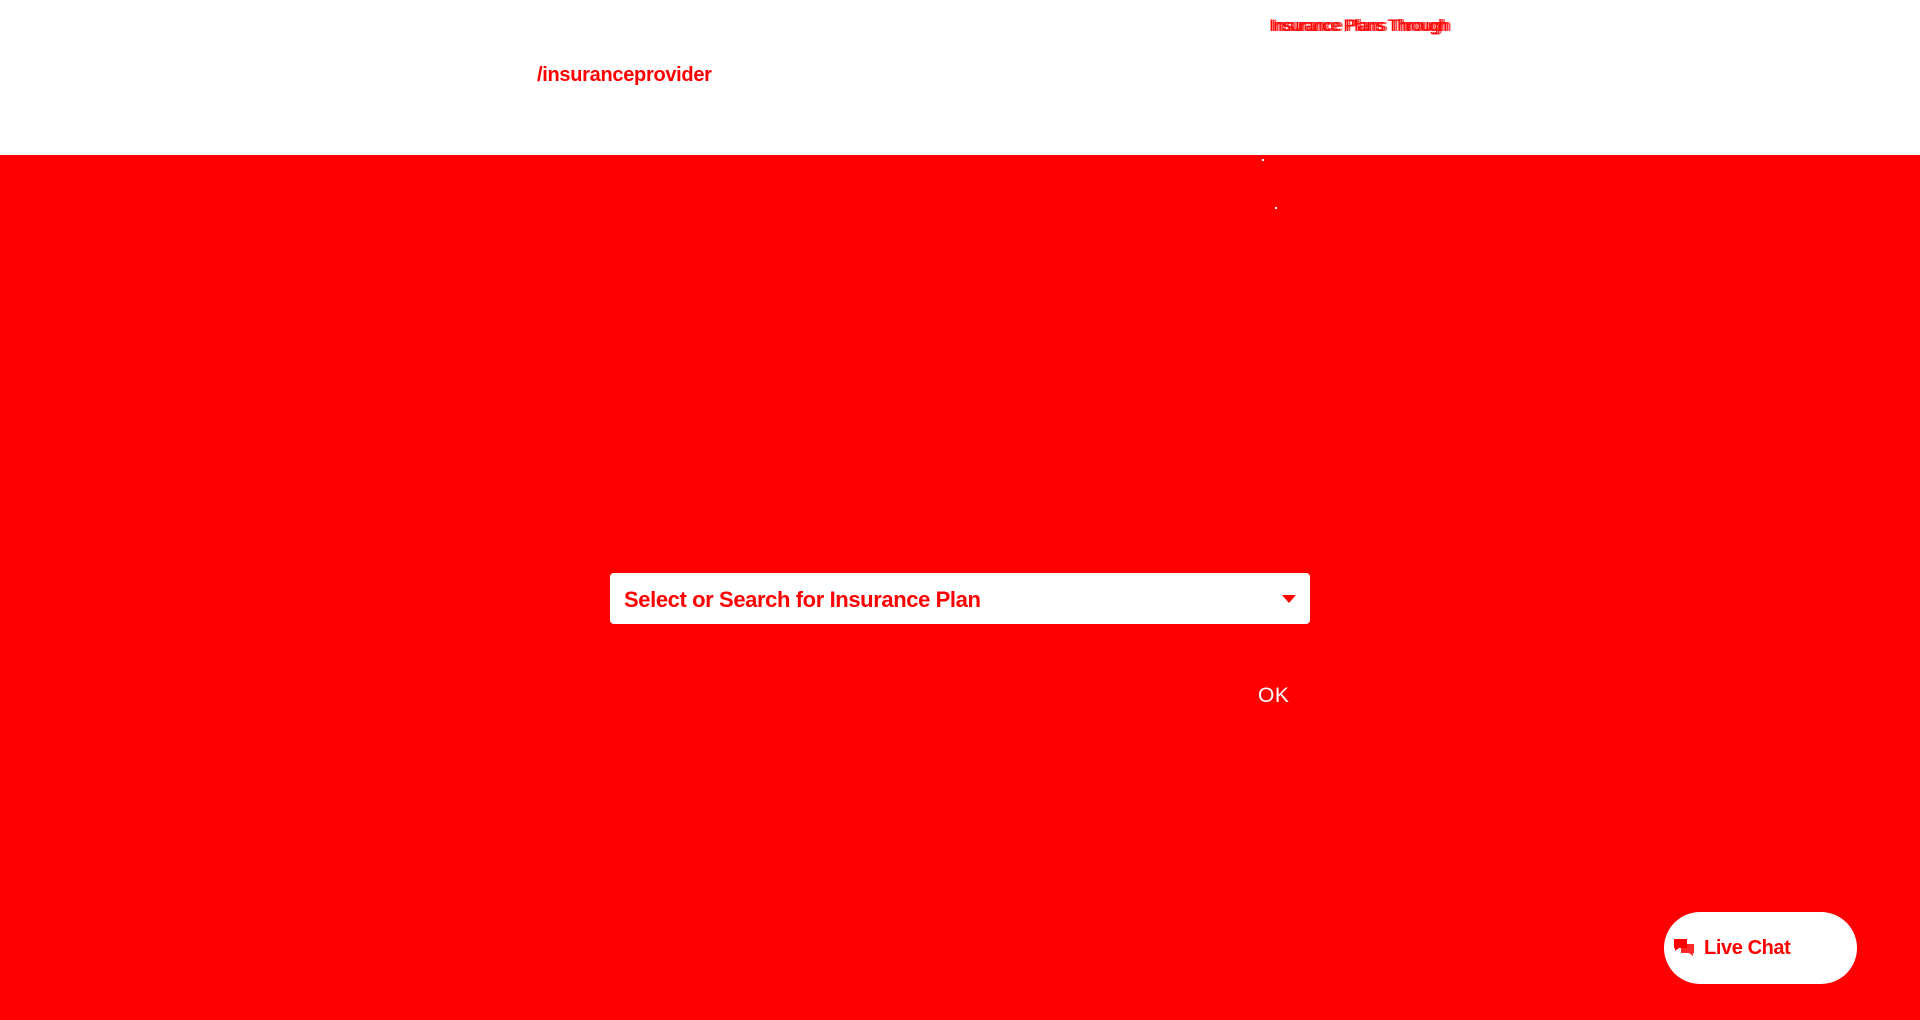 This screenshot has height=1020, width=1920. I want to click on insurance-plan-select-placeholder: Select or Search for Insurance Plan, so click(802, 599).